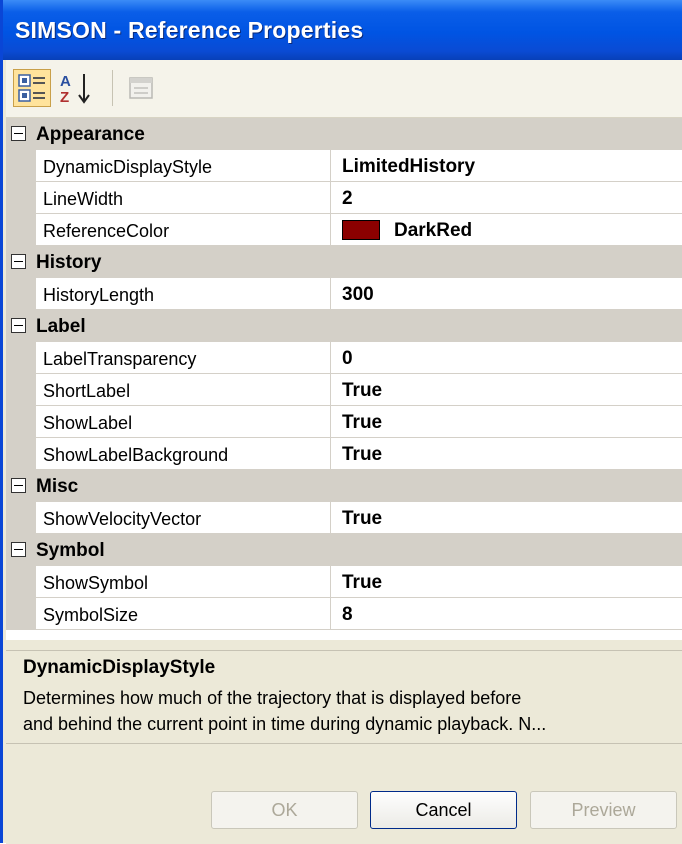  I want to click on property-row-show-symbol: ShowSymbol True, so click(344, 582).